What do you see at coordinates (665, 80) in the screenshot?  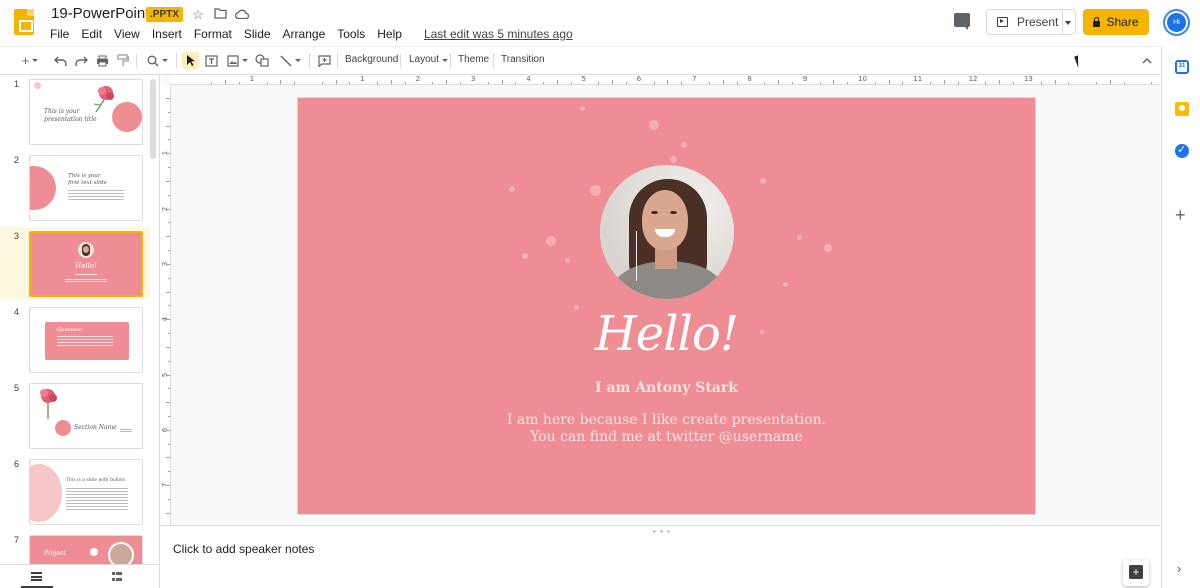 I see `horizontal-ruler: 1 1 2 3 4 5 6 7 8 9 10 11 12 13` at bounding box center [665, 80].